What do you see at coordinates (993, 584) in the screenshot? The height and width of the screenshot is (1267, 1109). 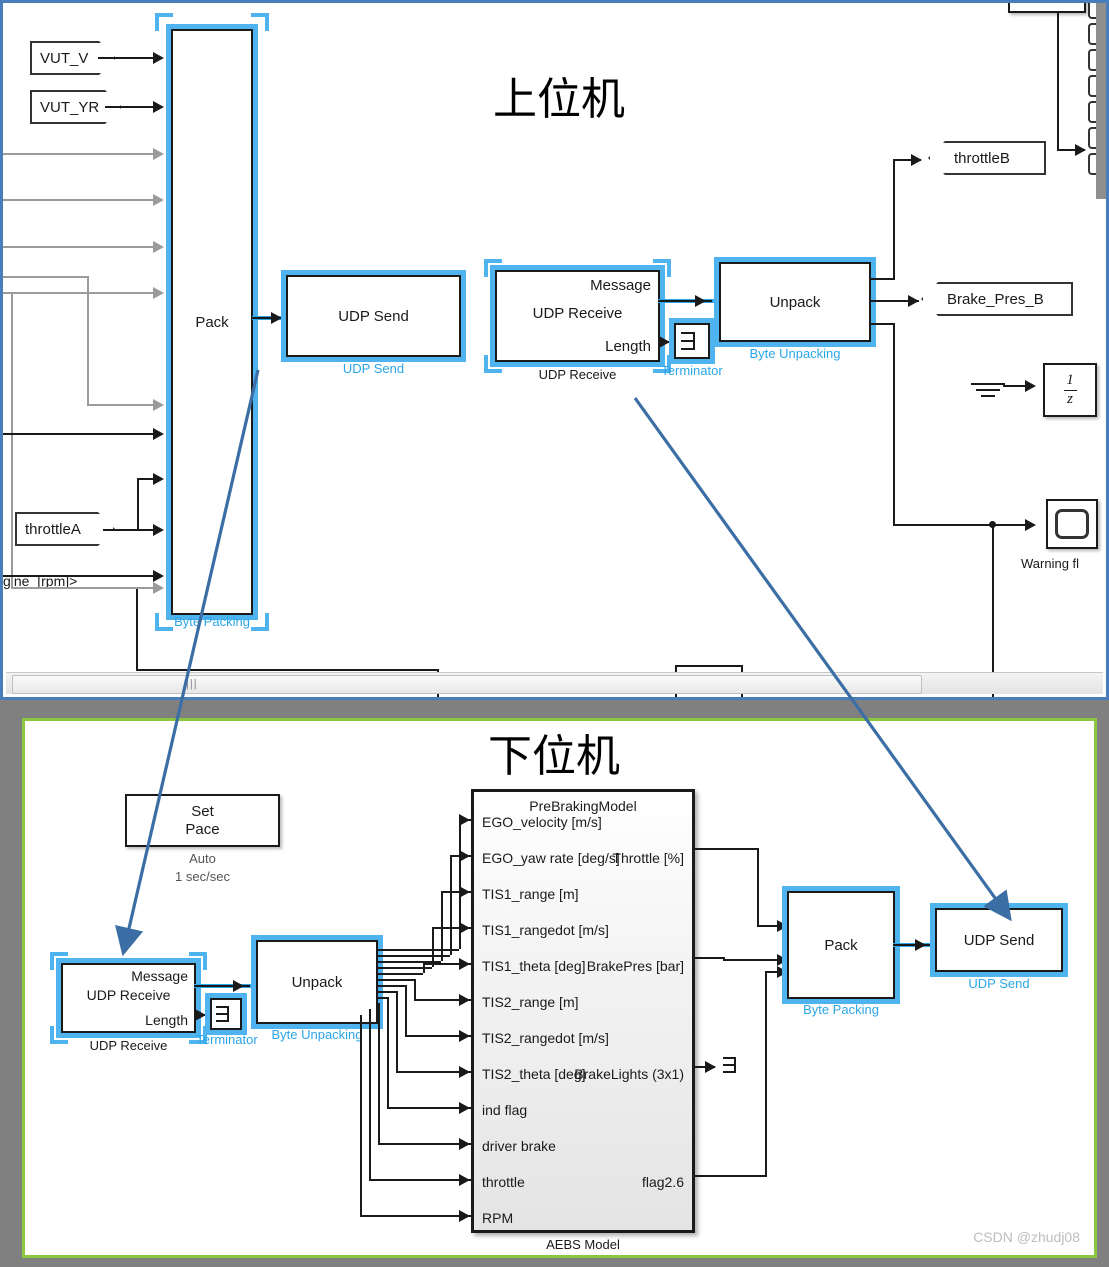 I see `wire-unpack-out3-d` at bounding box center [993, 584].